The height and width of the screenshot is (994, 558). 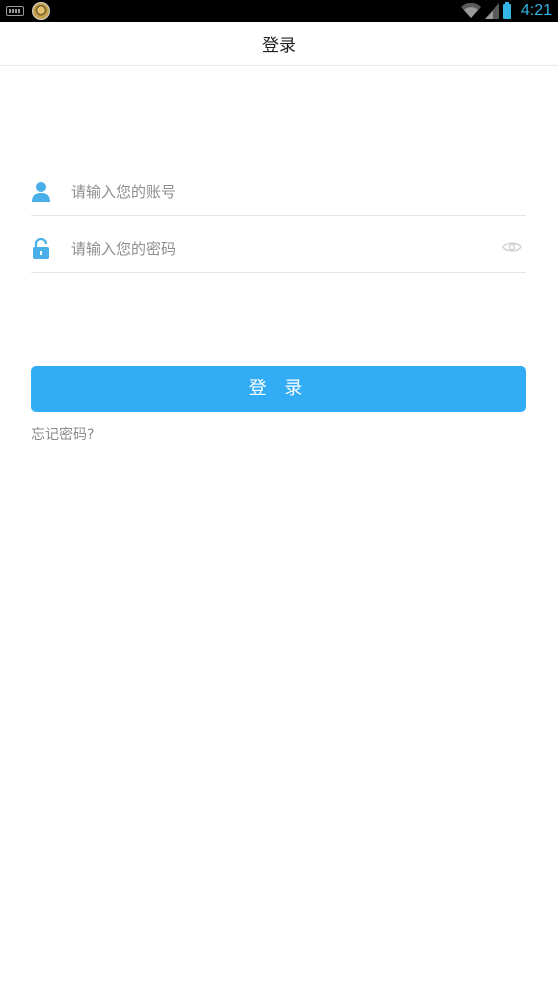 What do you see at coordinates (278, 389) in the screenshot?
I see `login-button: 登 录` at bounding box center [278, 389].